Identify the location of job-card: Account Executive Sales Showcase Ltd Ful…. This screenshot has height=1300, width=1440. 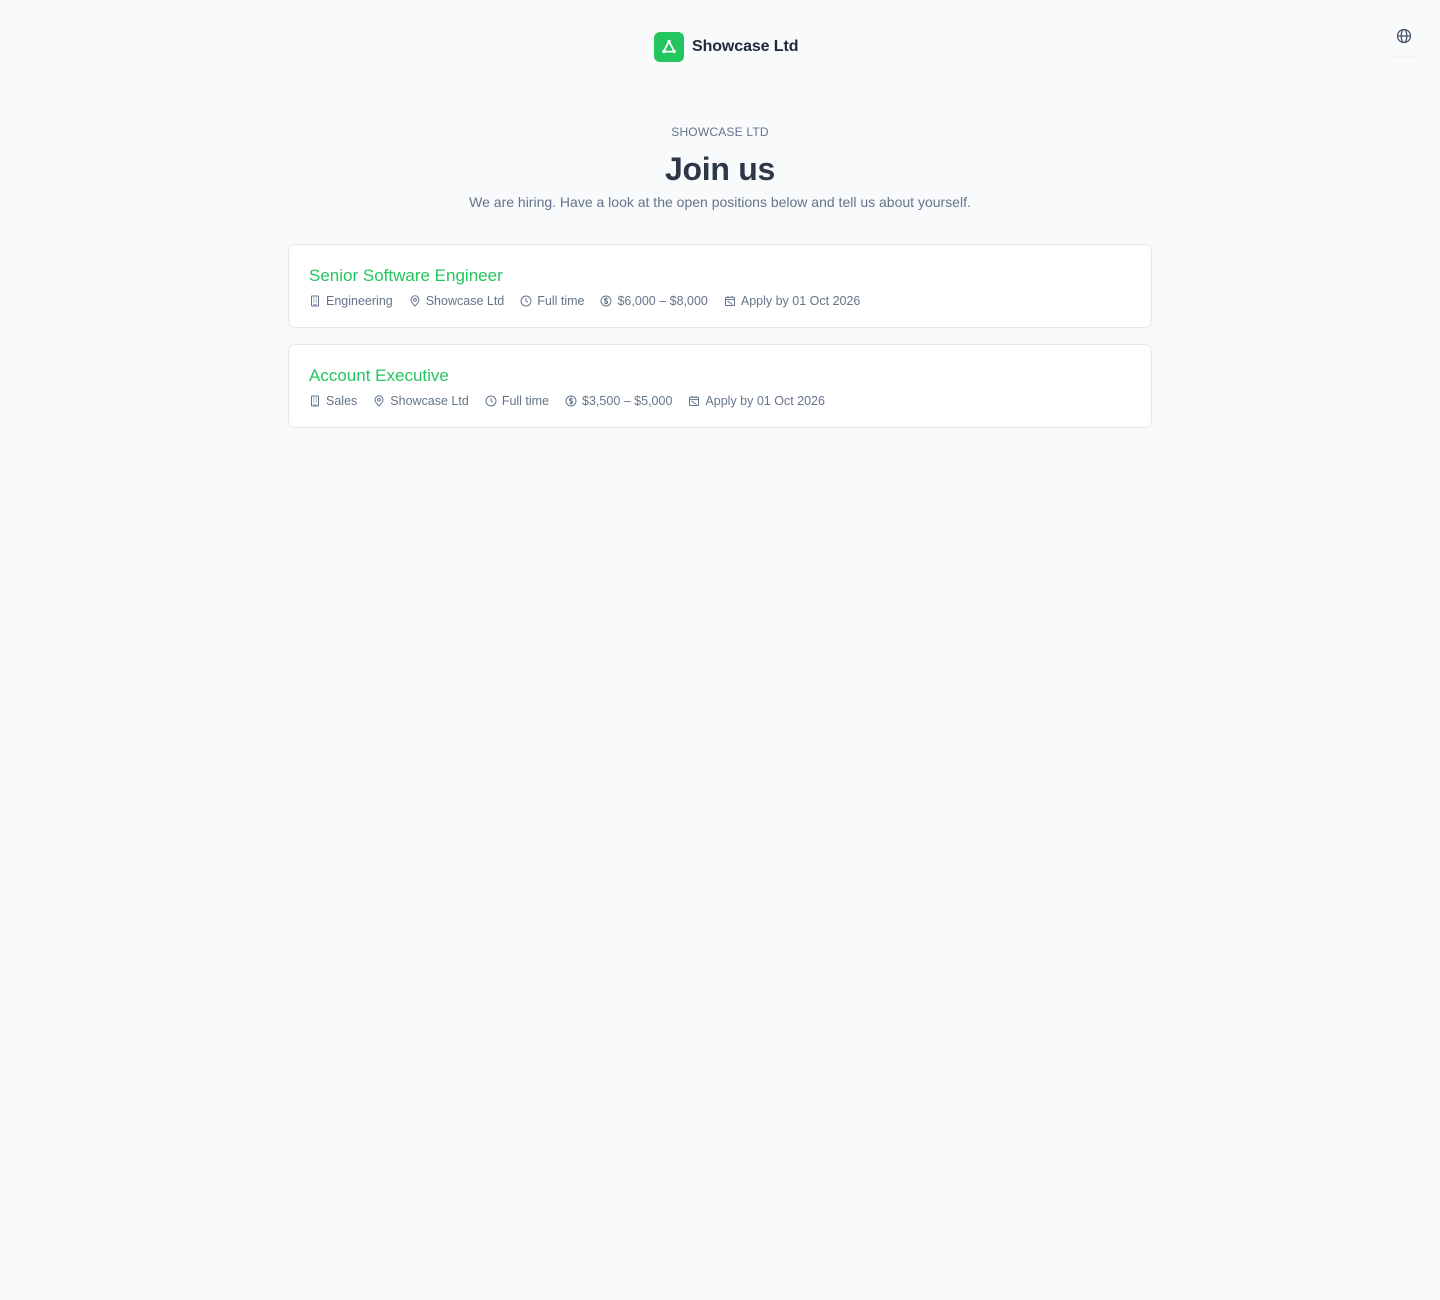
(720, 386).